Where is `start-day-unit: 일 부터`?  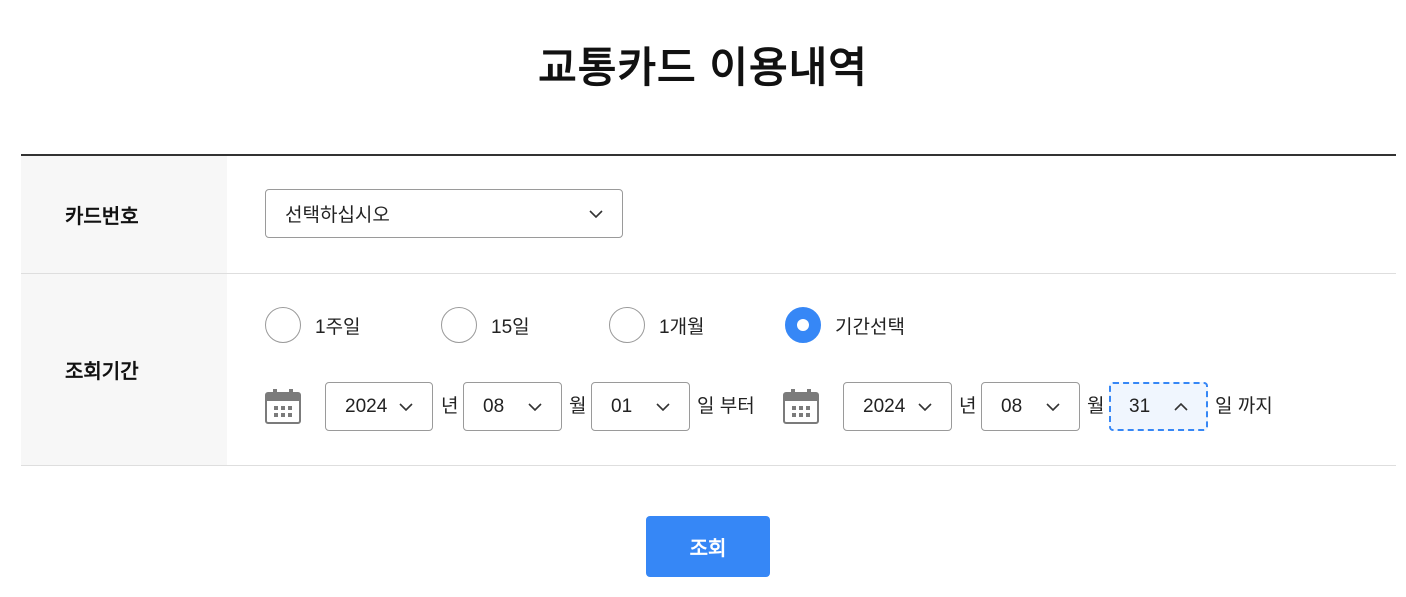
start-day-unit: 일 부터 is located at coordinates (726, 406).